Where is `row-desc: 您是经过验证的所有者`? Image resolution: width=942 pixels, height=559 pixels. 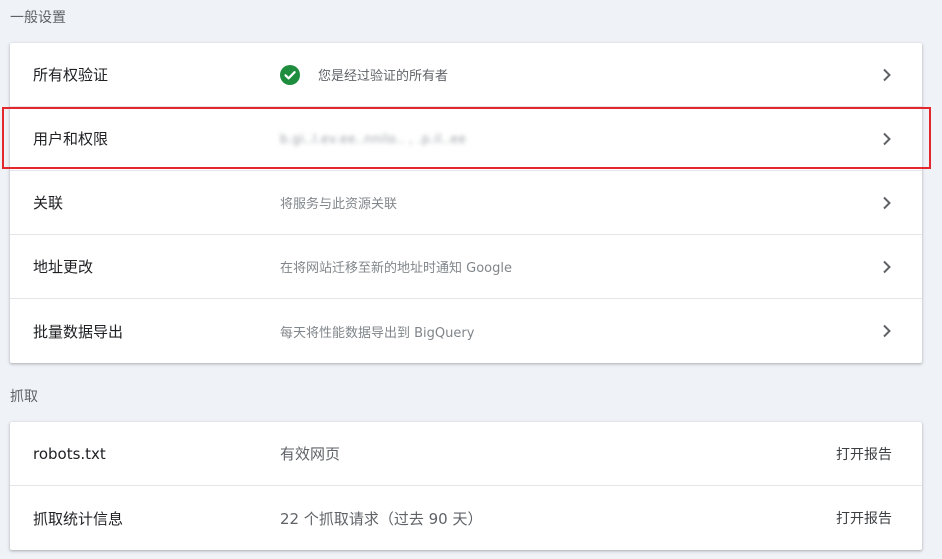
row-desc: 您是经过验证的所有者 is located at coordinates (364, 74).